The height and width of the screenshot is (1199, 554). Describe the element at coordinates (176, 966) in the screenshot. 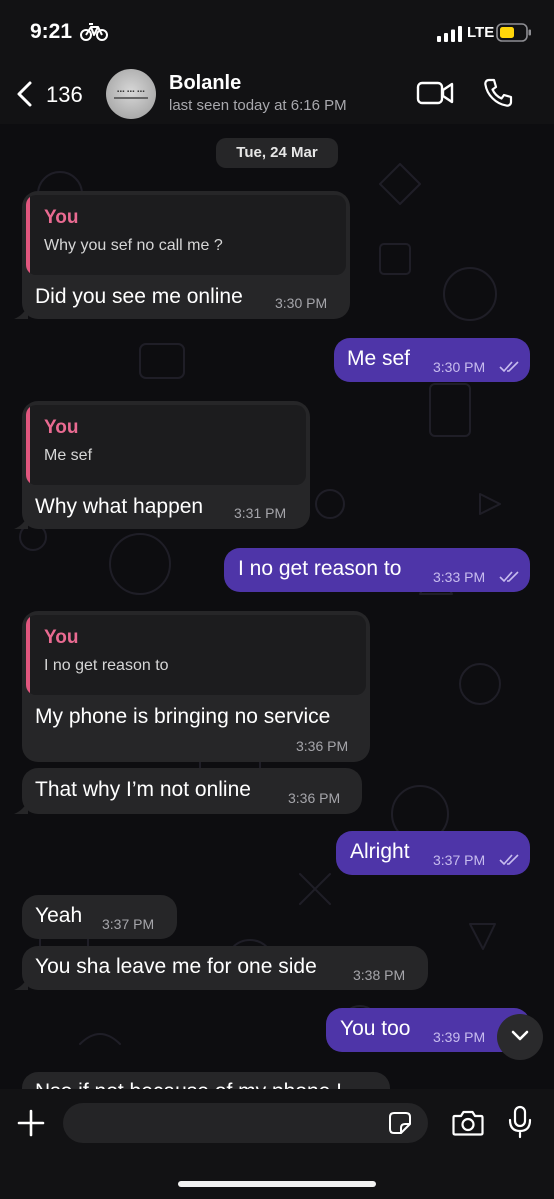

I see `message-text: You sha leave me for one side` at that location.